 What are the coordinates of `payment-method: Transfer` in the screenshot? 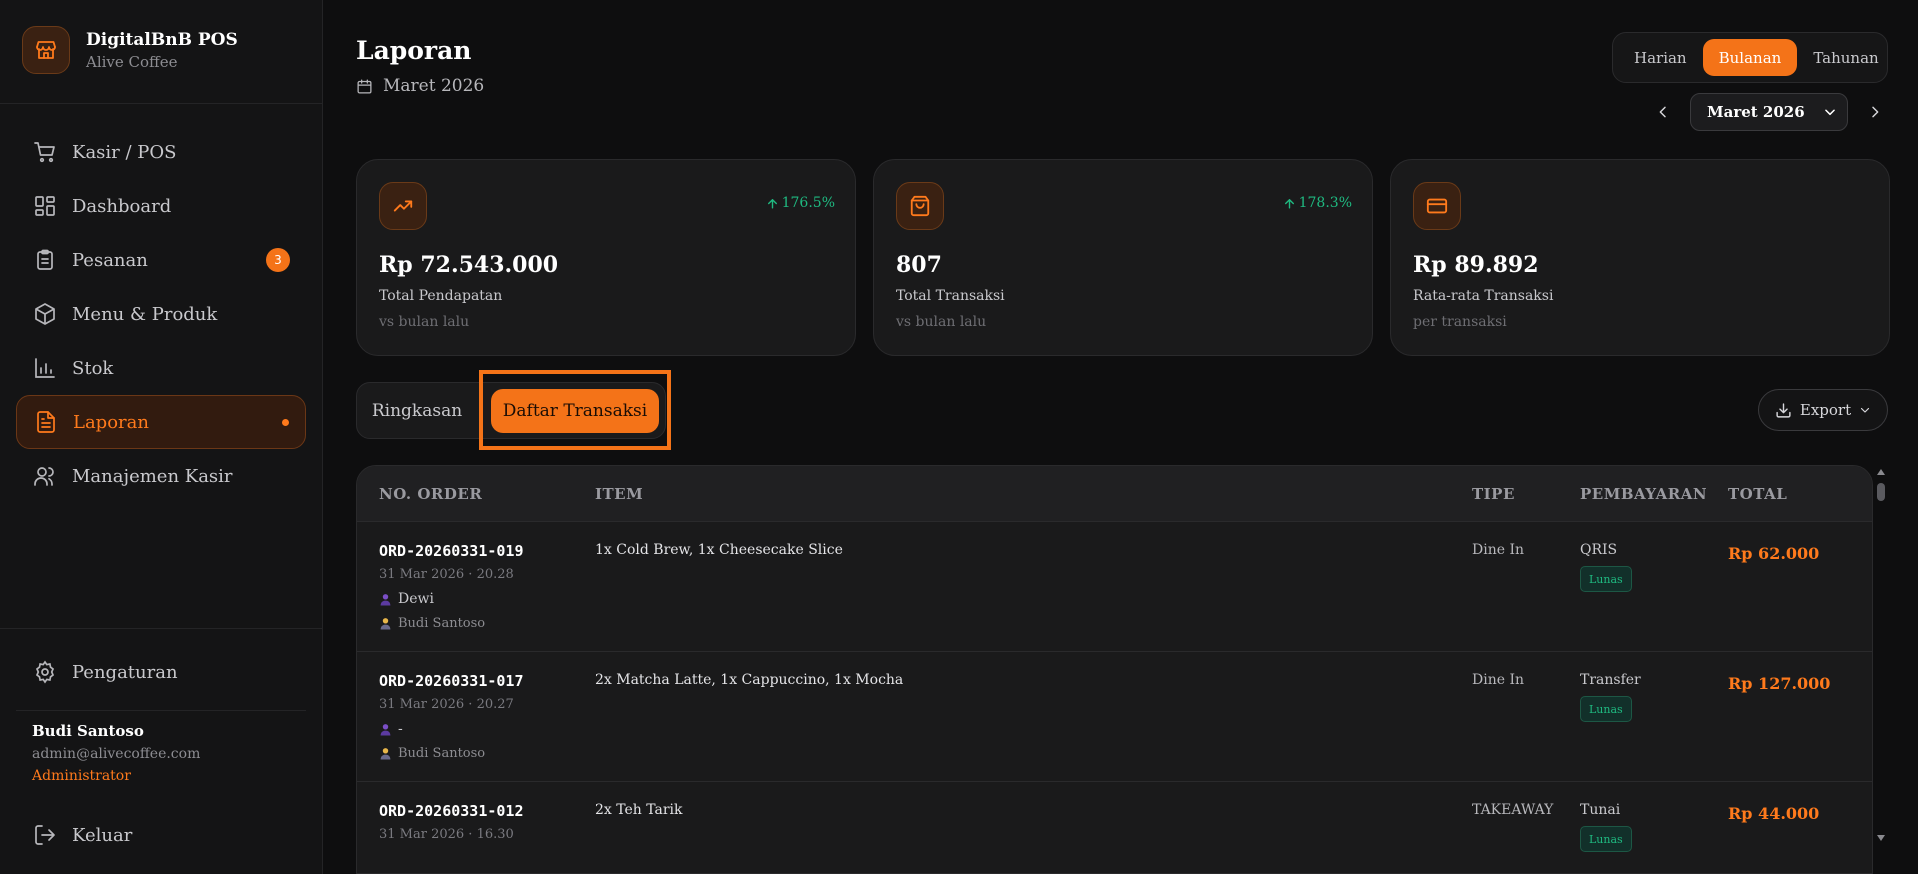 It's located at (1610, 680).